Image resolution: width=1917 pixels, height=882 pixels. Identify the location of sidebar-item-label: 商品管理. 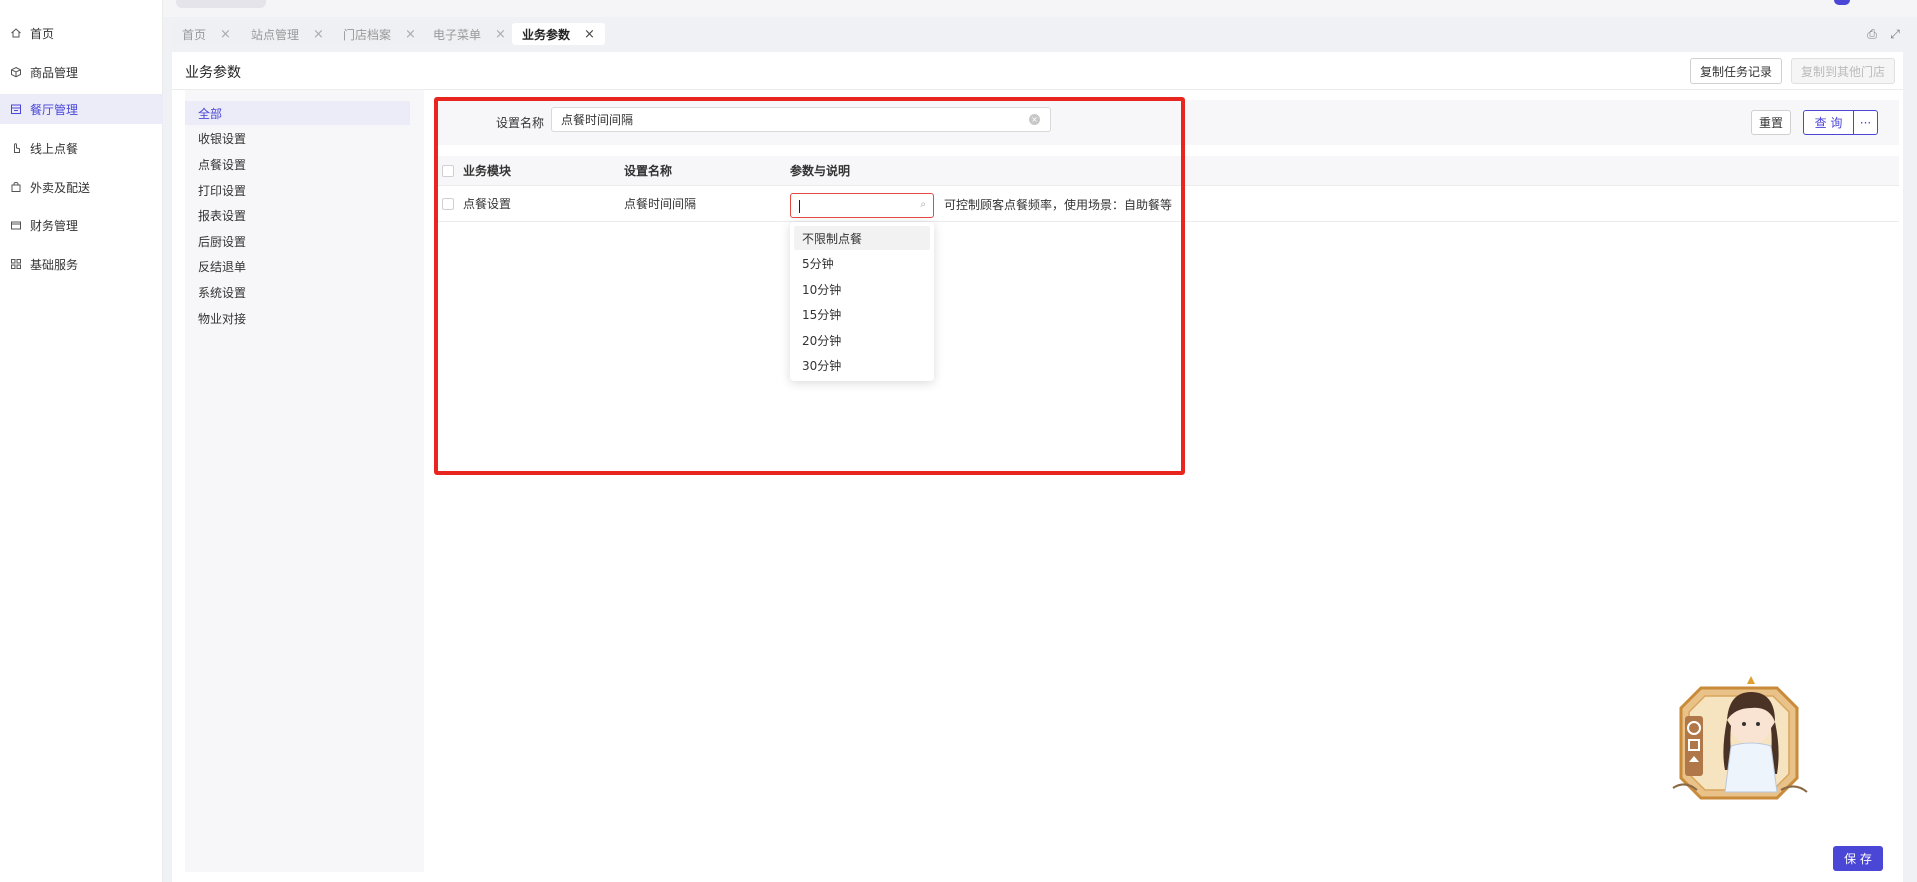
(54, 72).